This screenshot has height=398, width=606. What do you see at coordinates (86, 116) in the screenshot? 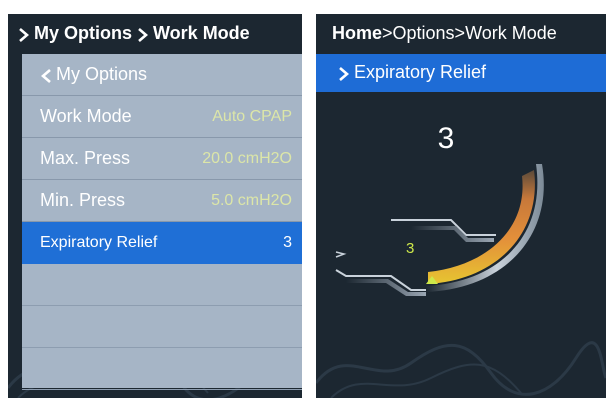
I see `menu-item-label: Work Mode` at bounding box center [86, 116].